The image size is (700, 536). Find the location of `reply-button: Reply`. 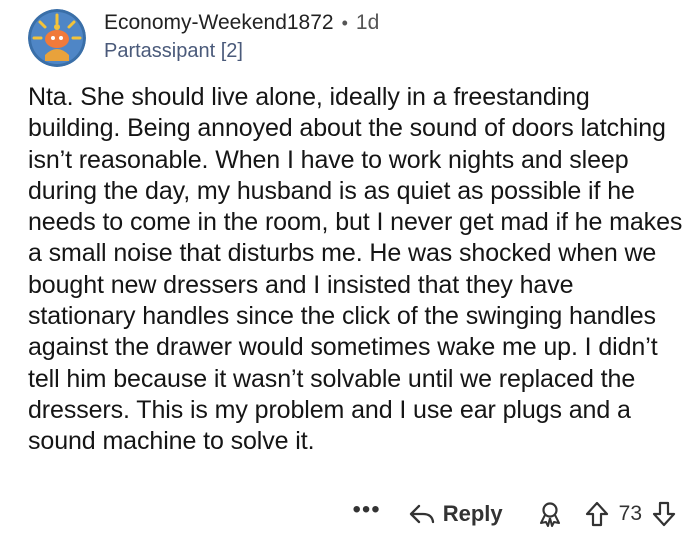

reply-button: Reply is located at coordinates (456, 514).